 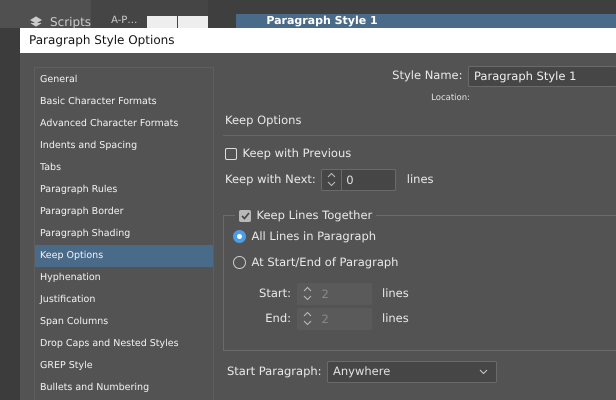 I want to click on panel-item-label: Scripts, so click(x=71, y=22).